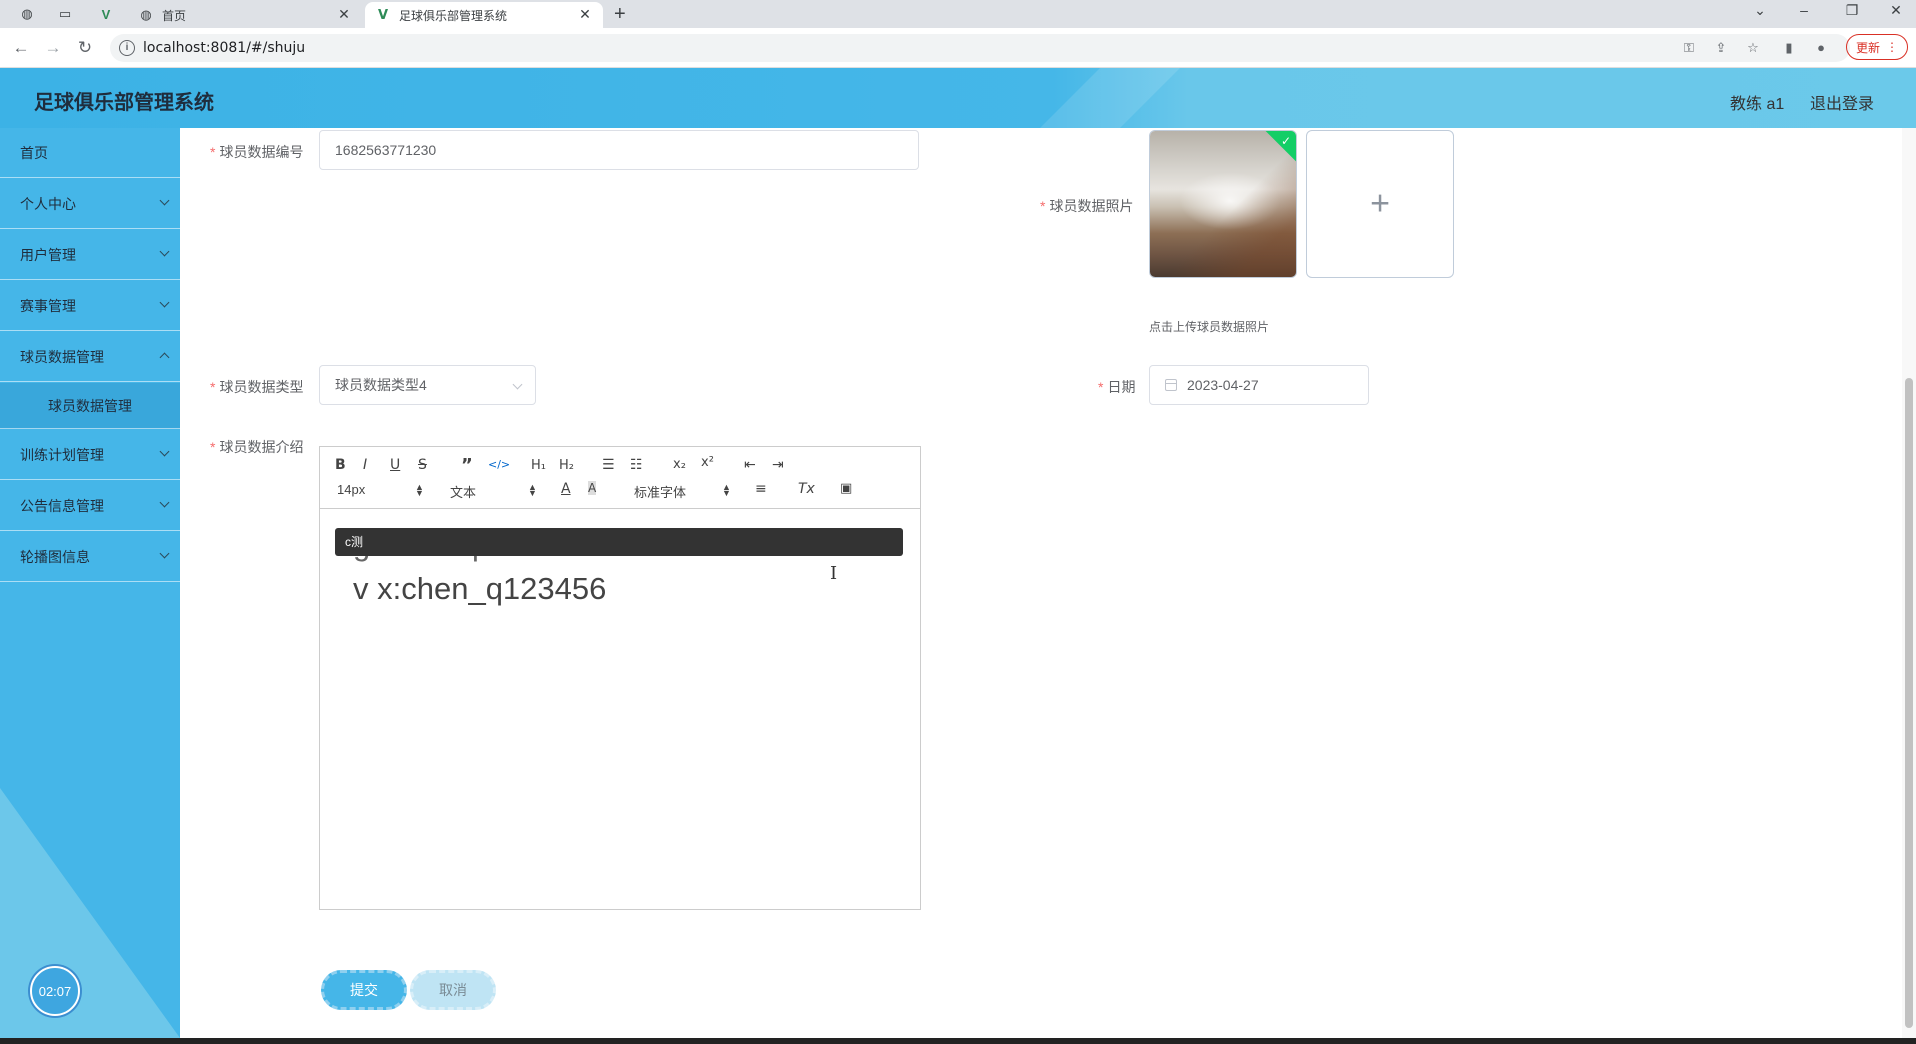 This screenshot has height=1044, width=1916. What do you see at coordinates (684, 491) in the screenshot?
I see `font-family-select: 标准字体 ▲ ▼` at bounding box center [684, 491].